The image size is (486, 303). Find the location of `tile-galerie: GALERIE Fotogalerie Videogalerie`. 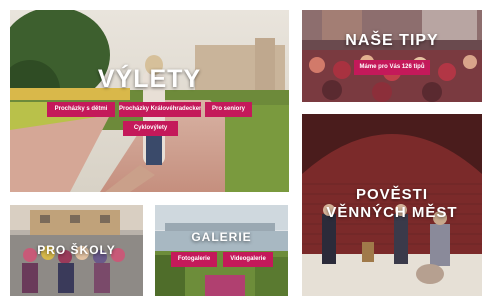

tile-galerie: GALERIE Fotogalerie Videogalerie is located at coordinates (221, 250).